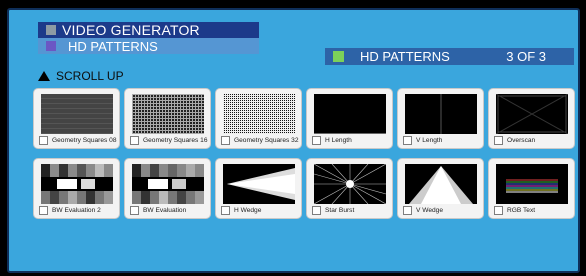  I want to click on triangle-up-icon, so click(44, 76).